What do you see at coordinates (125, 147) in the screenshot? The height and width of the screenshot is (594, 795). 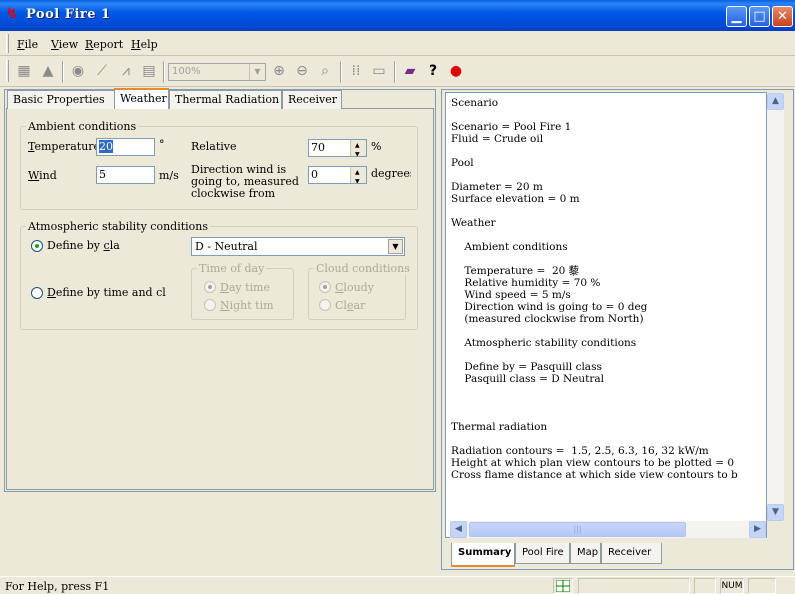 I see `temperature-input: 20` at bounding box center [125, 147].